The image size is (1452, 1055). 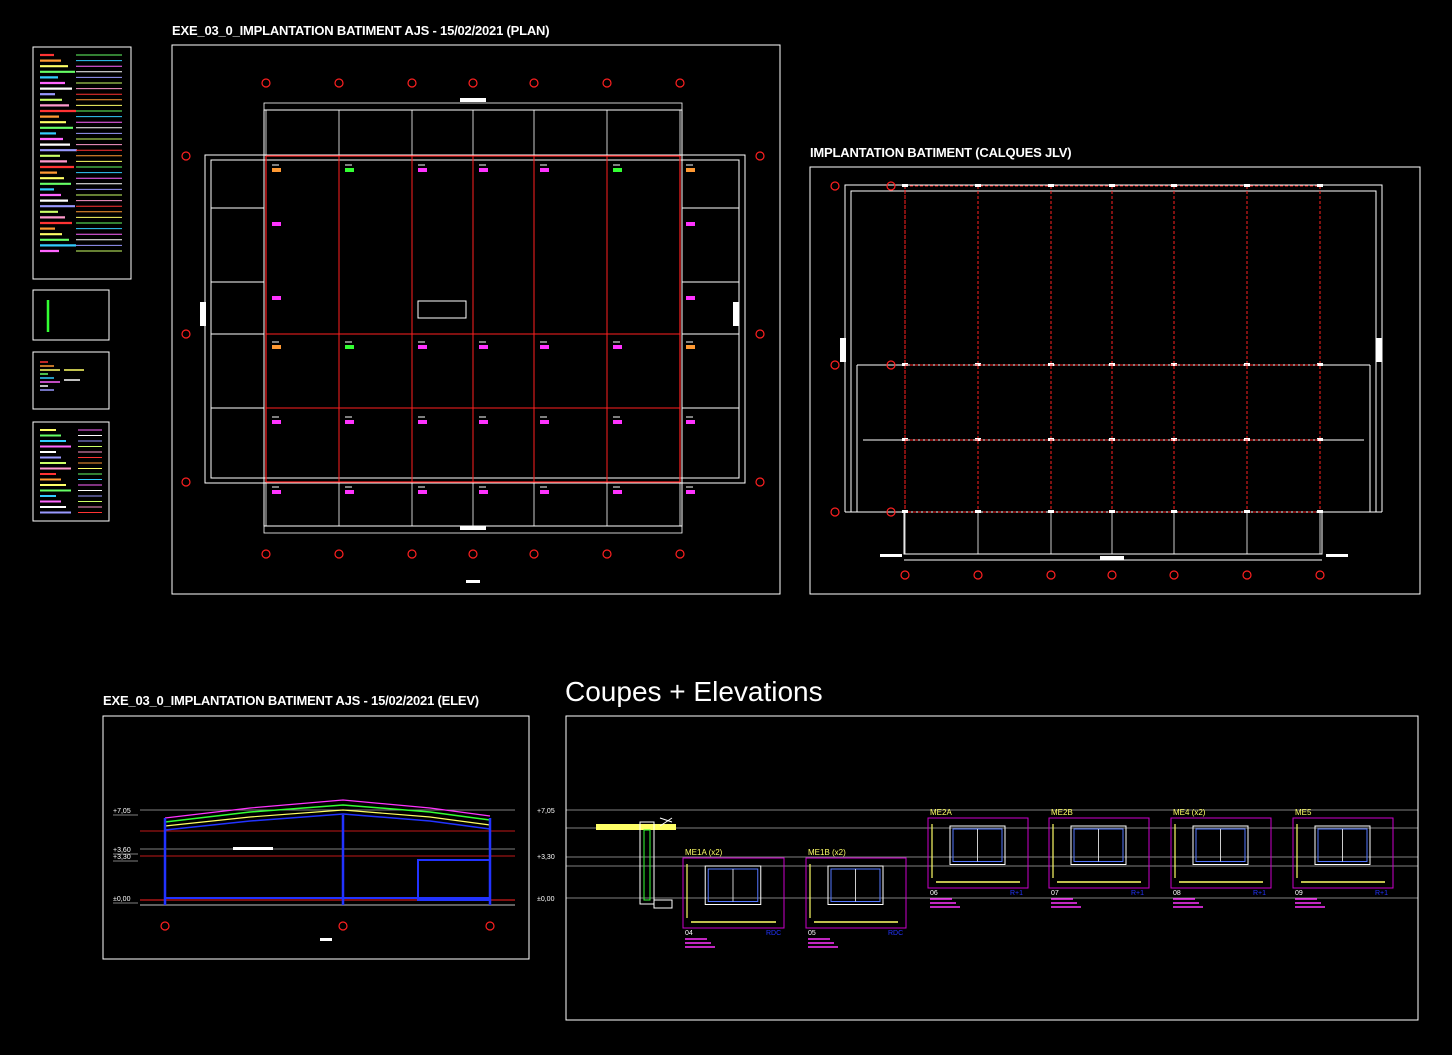 I want to click on detail-number-label: 09, so click(x=1299, y=893).